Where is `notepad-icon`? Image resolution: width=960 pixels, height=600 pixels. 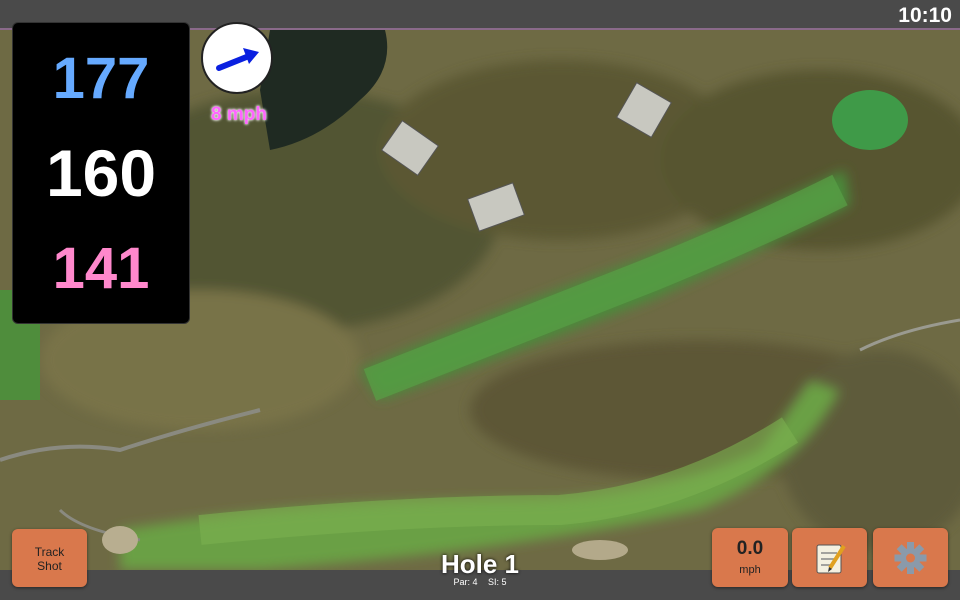 notepad-icon is located at coordinates (831, 559).